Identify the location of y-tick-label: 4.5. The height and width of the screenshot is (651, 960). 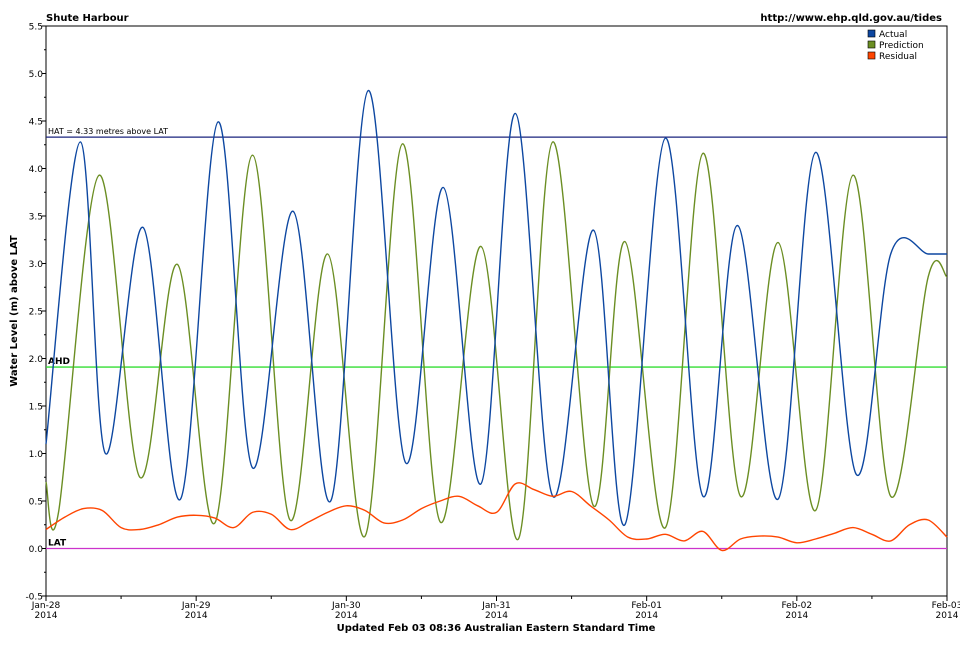
(36, 123).